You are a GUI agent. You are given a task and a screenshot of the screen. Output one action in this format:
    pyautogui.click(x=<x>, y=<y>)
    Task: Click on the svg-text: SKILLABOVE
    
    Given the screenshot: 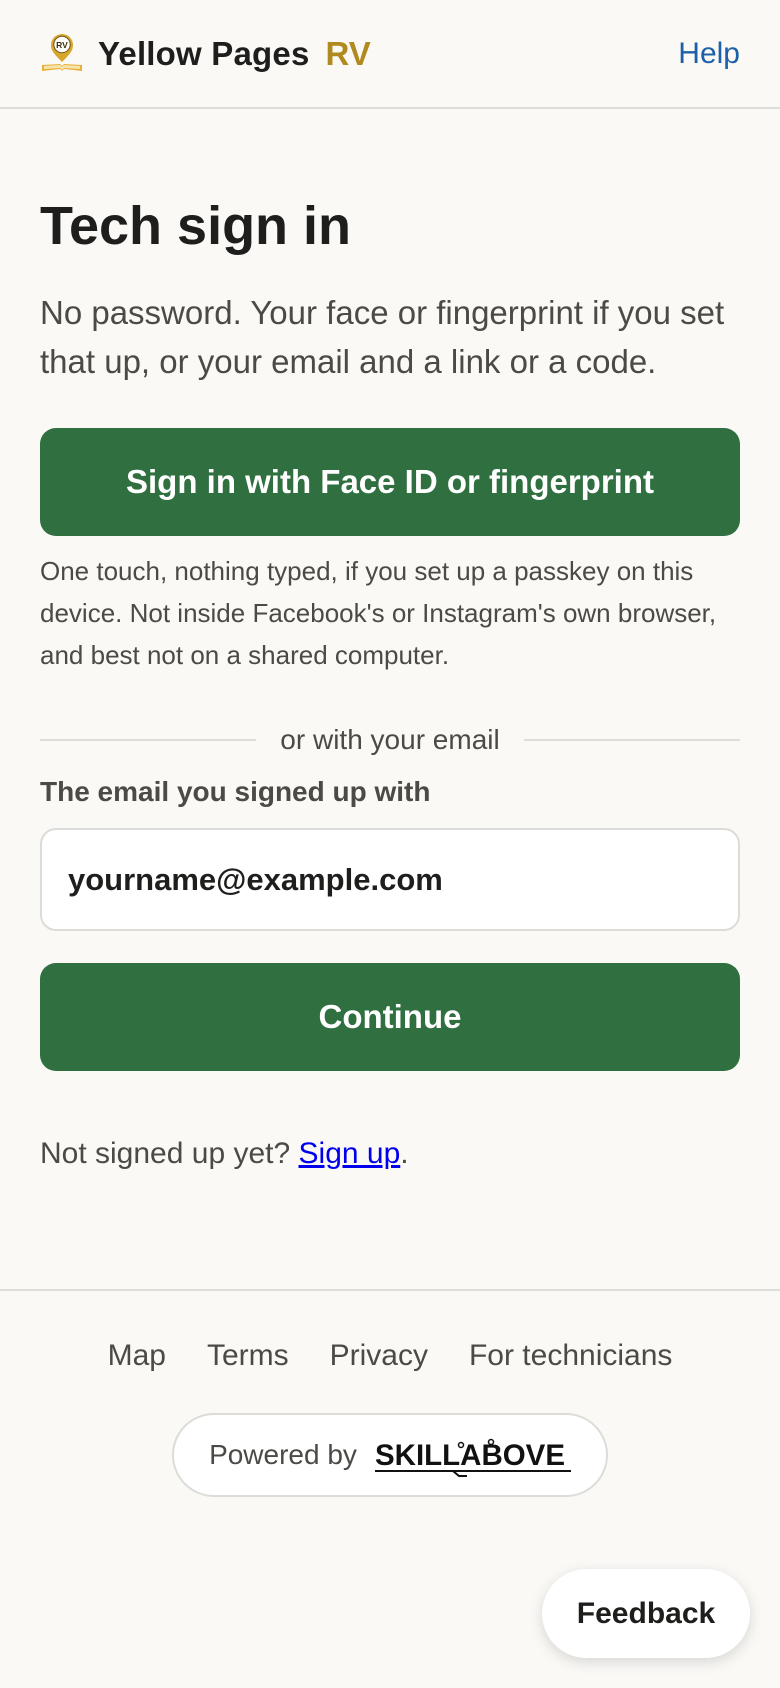 What is the action you would take?
    pyautogui.click(x=470, y=1455)
    